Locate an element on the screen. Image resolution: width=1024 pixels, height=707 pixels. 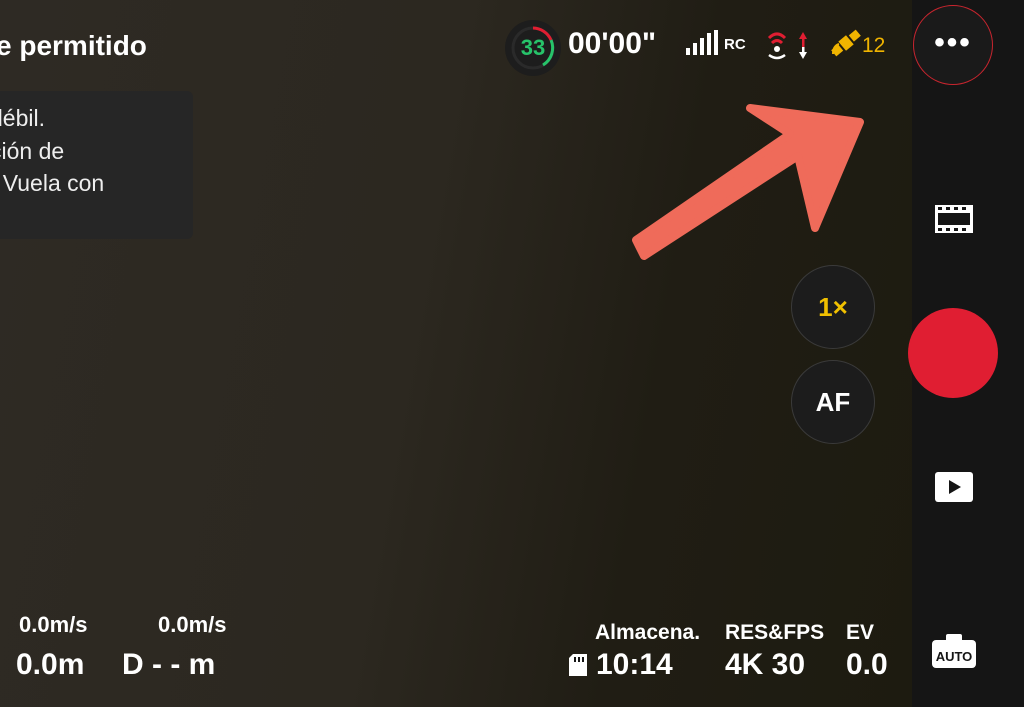
autofocus-button: AF is located at coordinates (833, 402).